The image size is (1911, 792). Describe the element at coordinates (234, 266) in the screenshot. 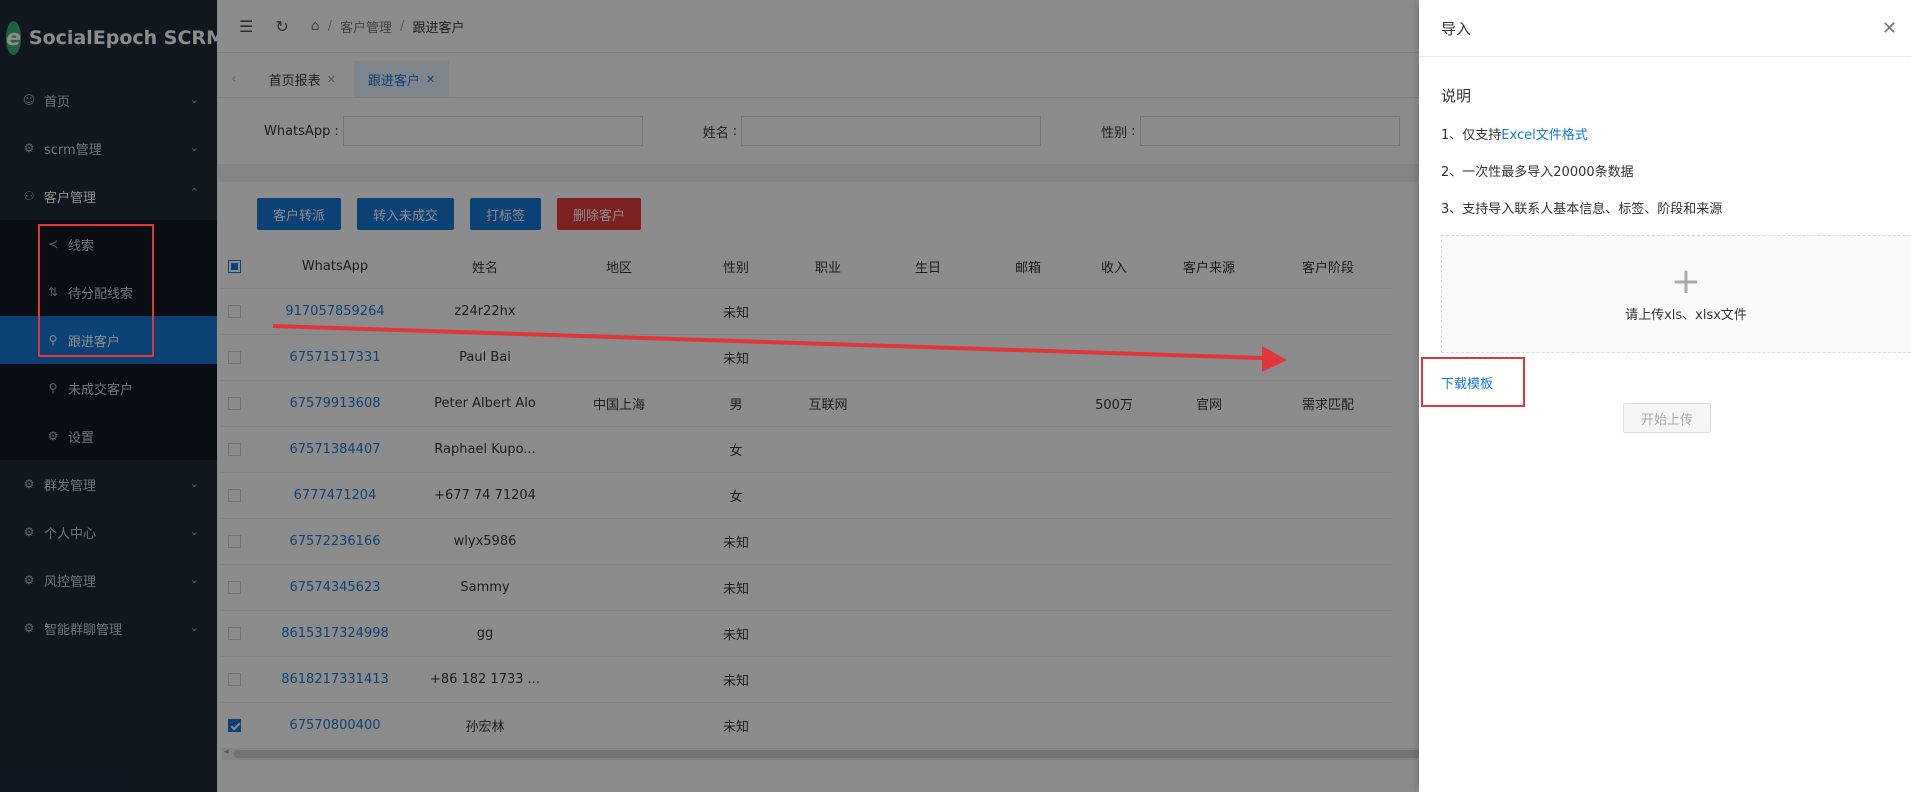

I see `select-all-checkbox` at that location.